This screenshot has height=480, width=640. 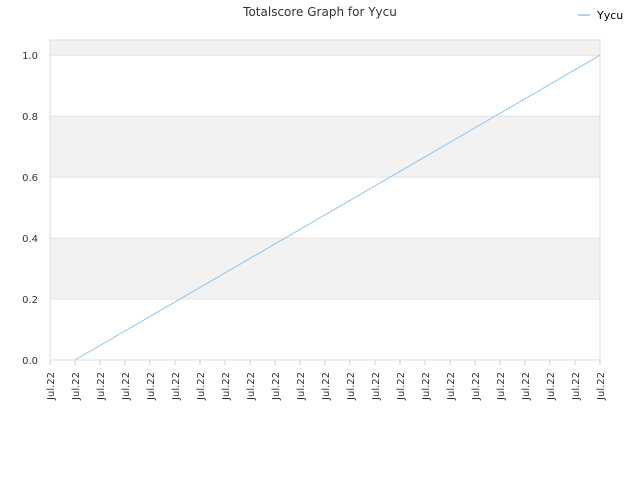 What do you see at coordinates (609, 15) in the screenshot?
I see `legend-label: Yycu` at bounding box center [609, 15].